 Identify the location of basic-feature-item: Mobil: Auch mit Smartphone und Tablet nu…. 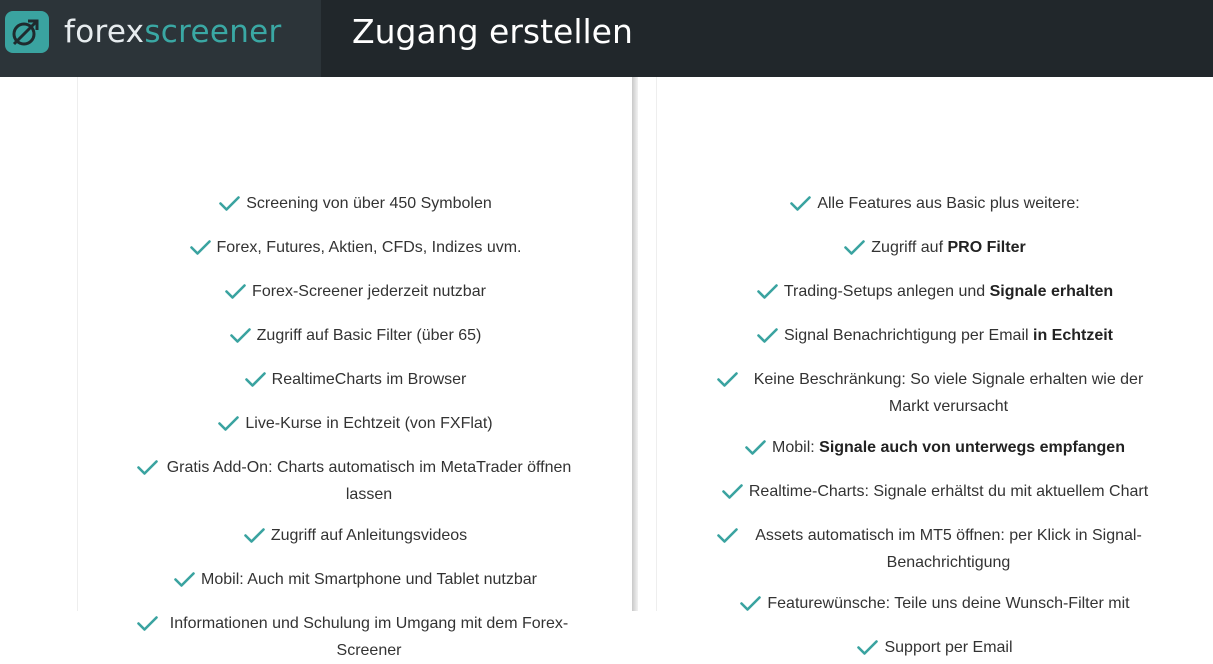
(355, 579).